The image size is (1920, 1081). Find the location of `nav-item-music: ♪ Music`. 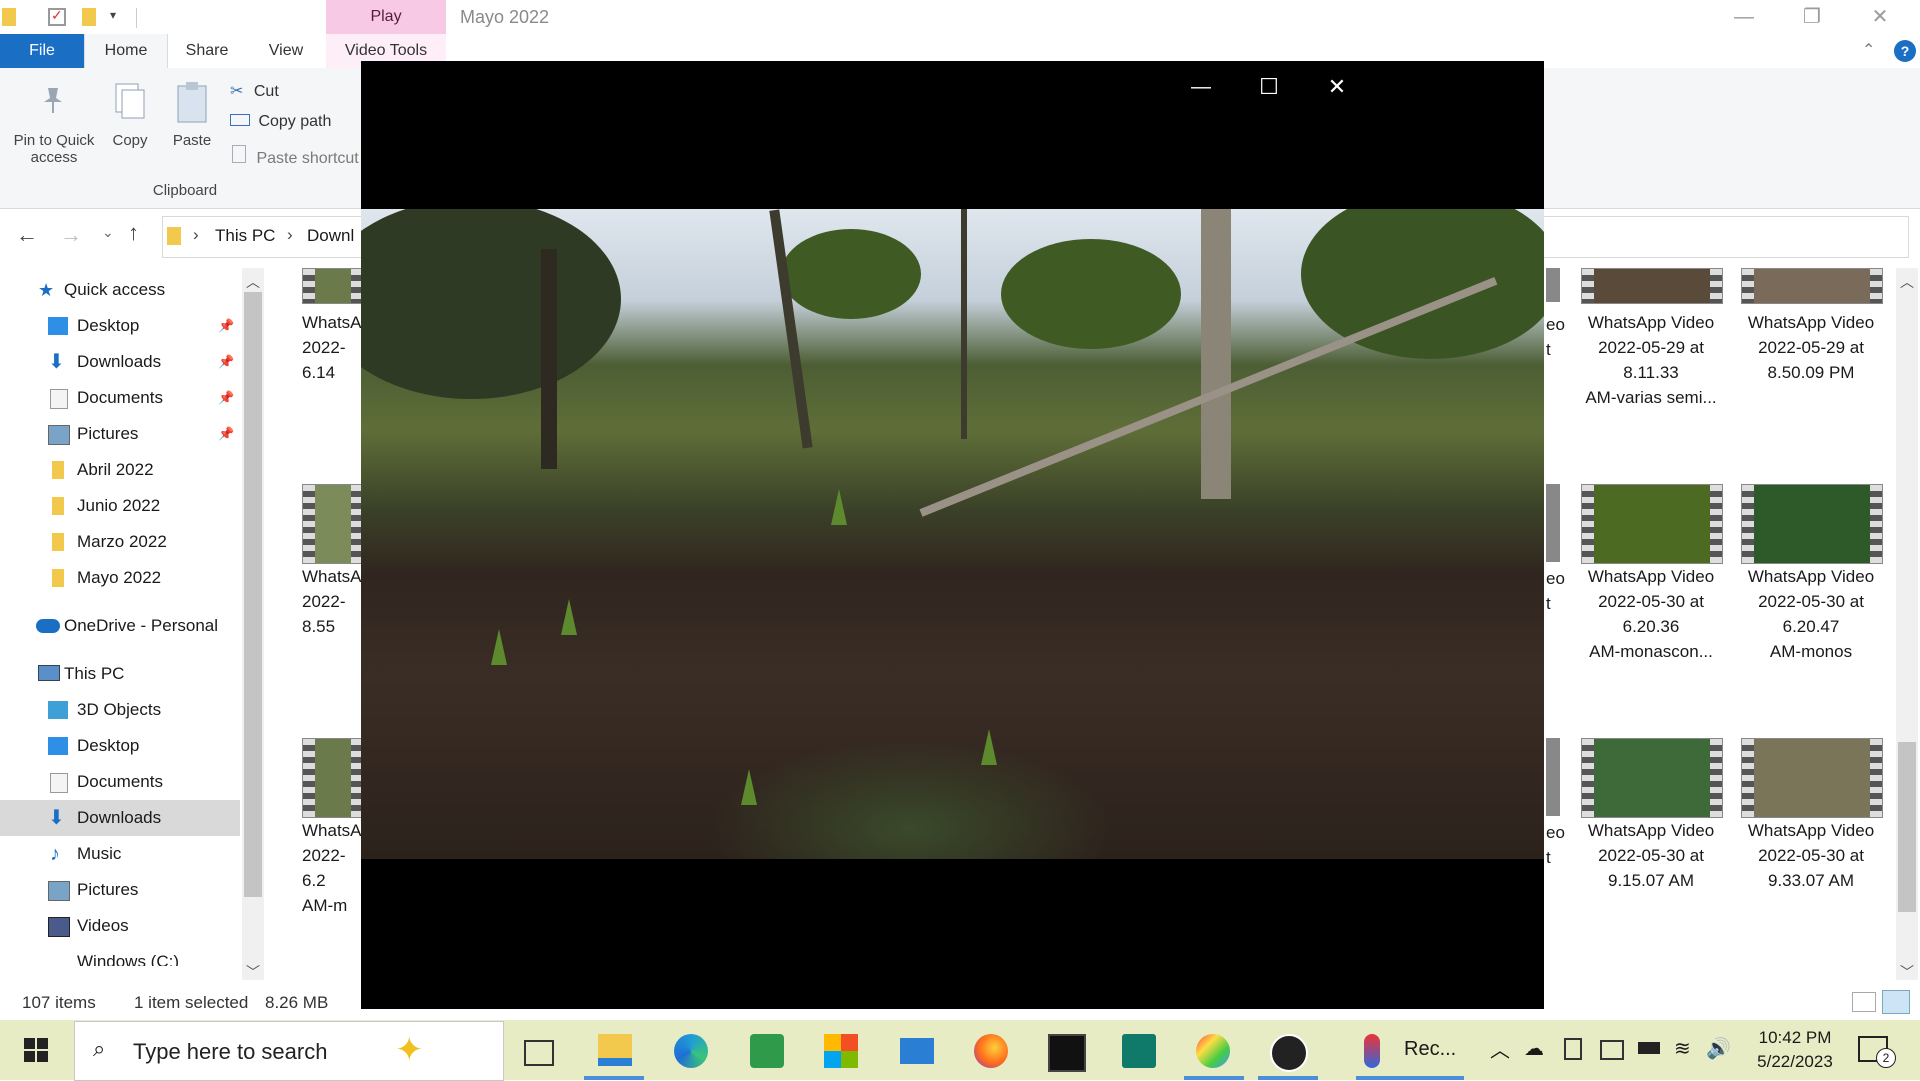

nav-item-music: ♪ Music is located at coordinates (120, 854).